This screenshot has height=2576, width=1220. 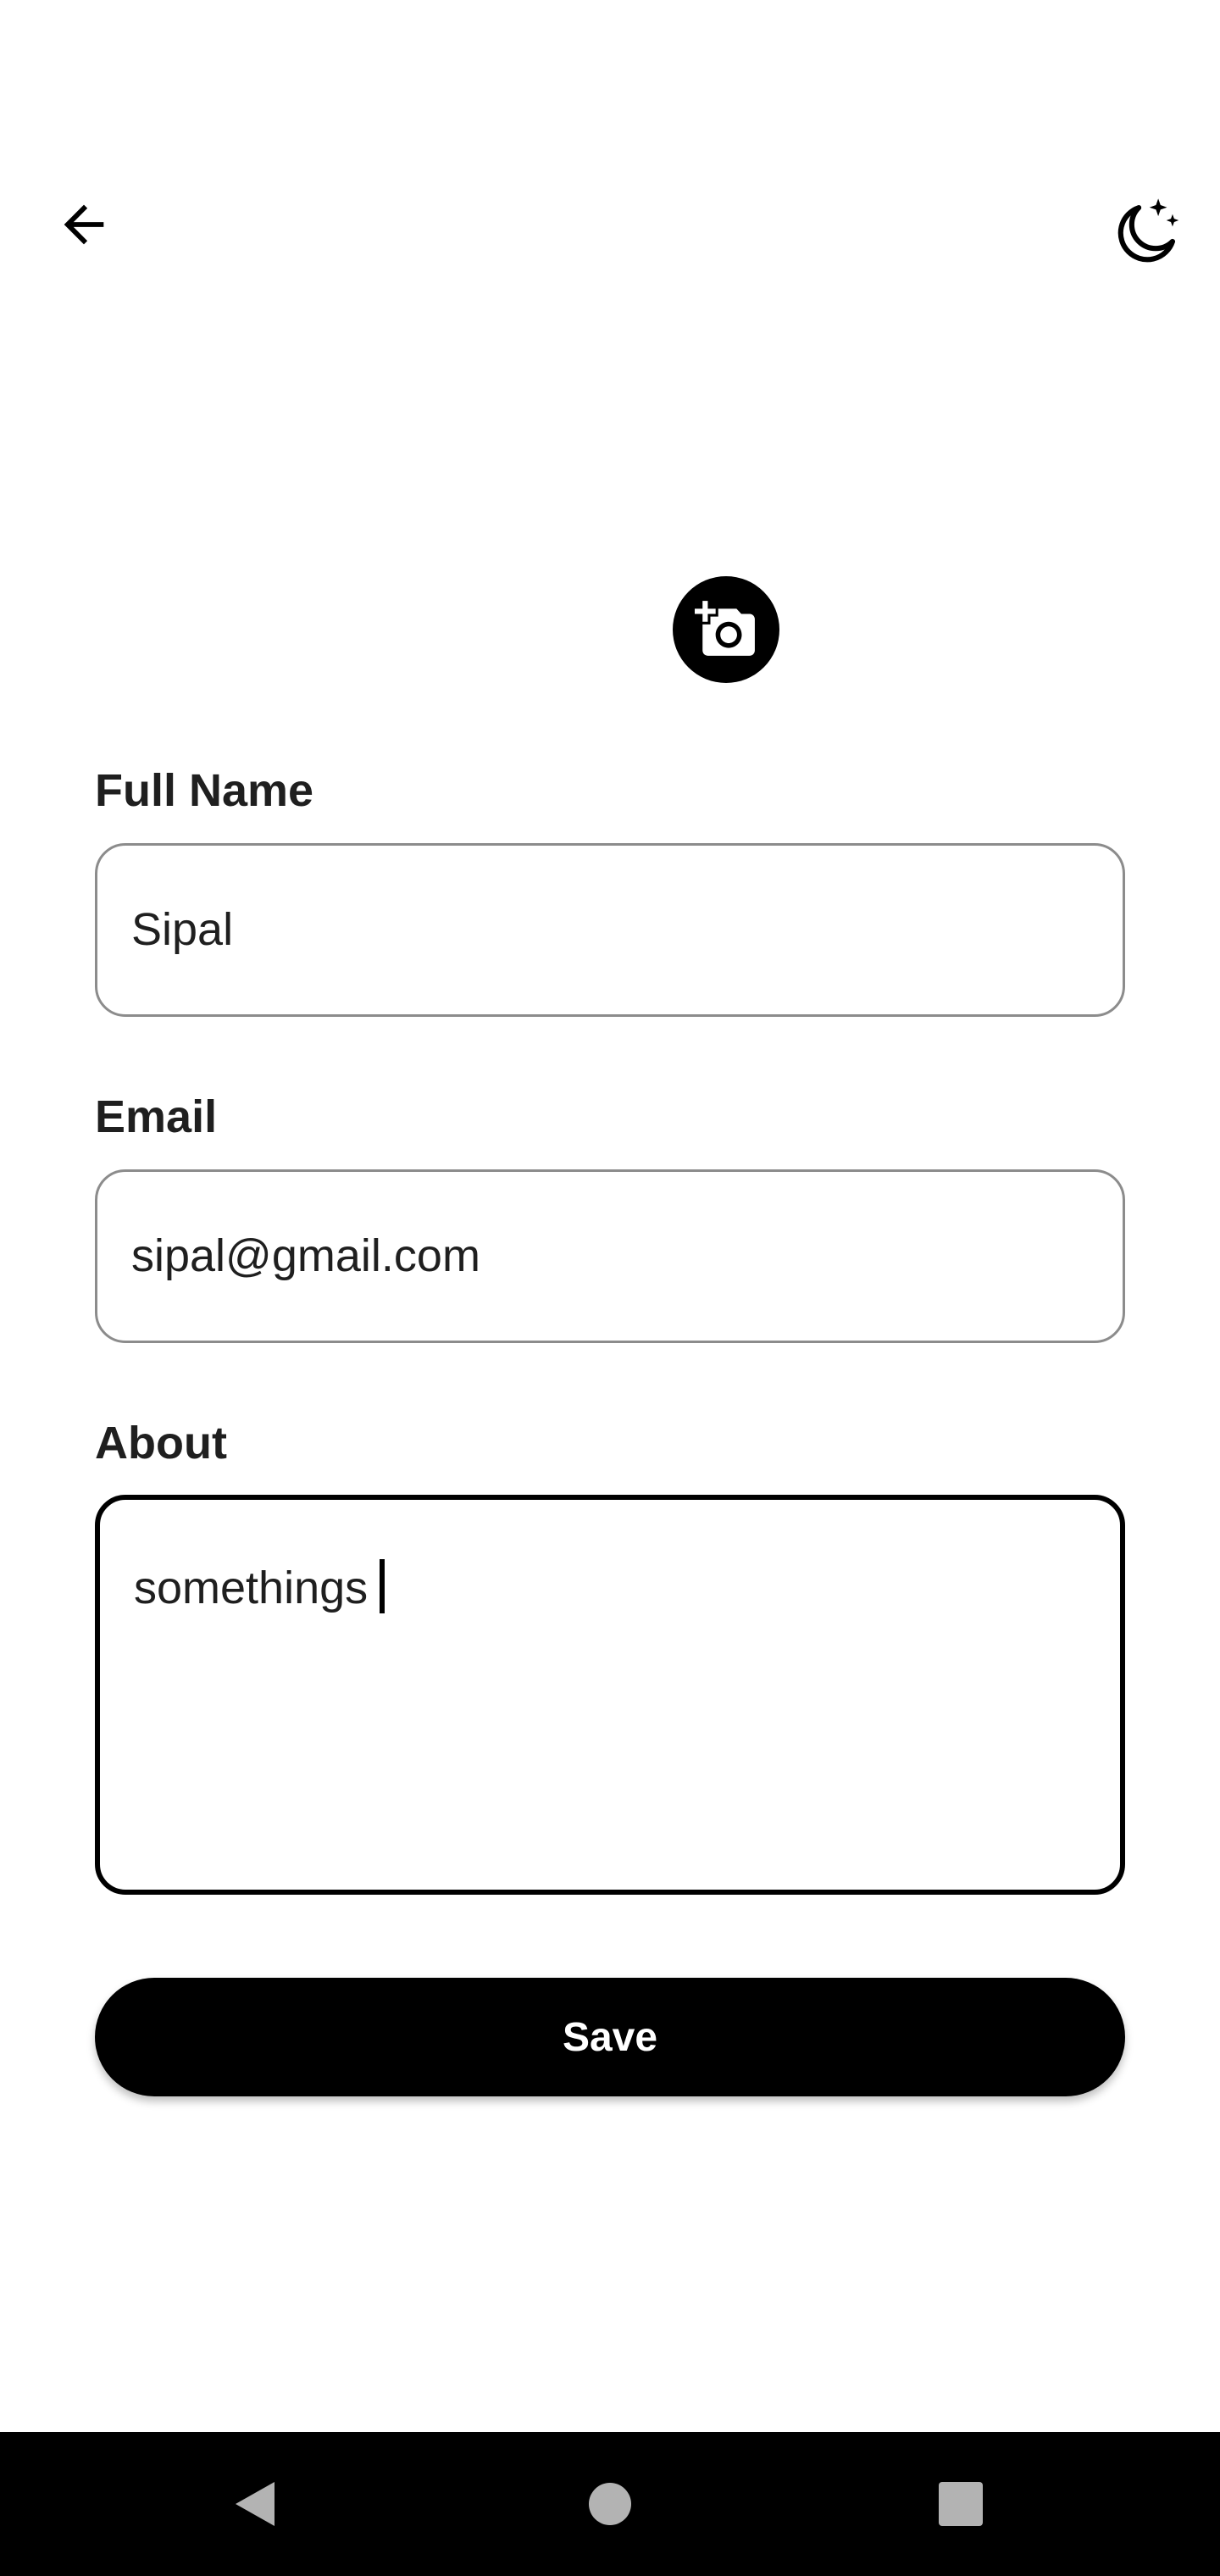 I want to click on nav-back-button, so click(x=254, y=2504).